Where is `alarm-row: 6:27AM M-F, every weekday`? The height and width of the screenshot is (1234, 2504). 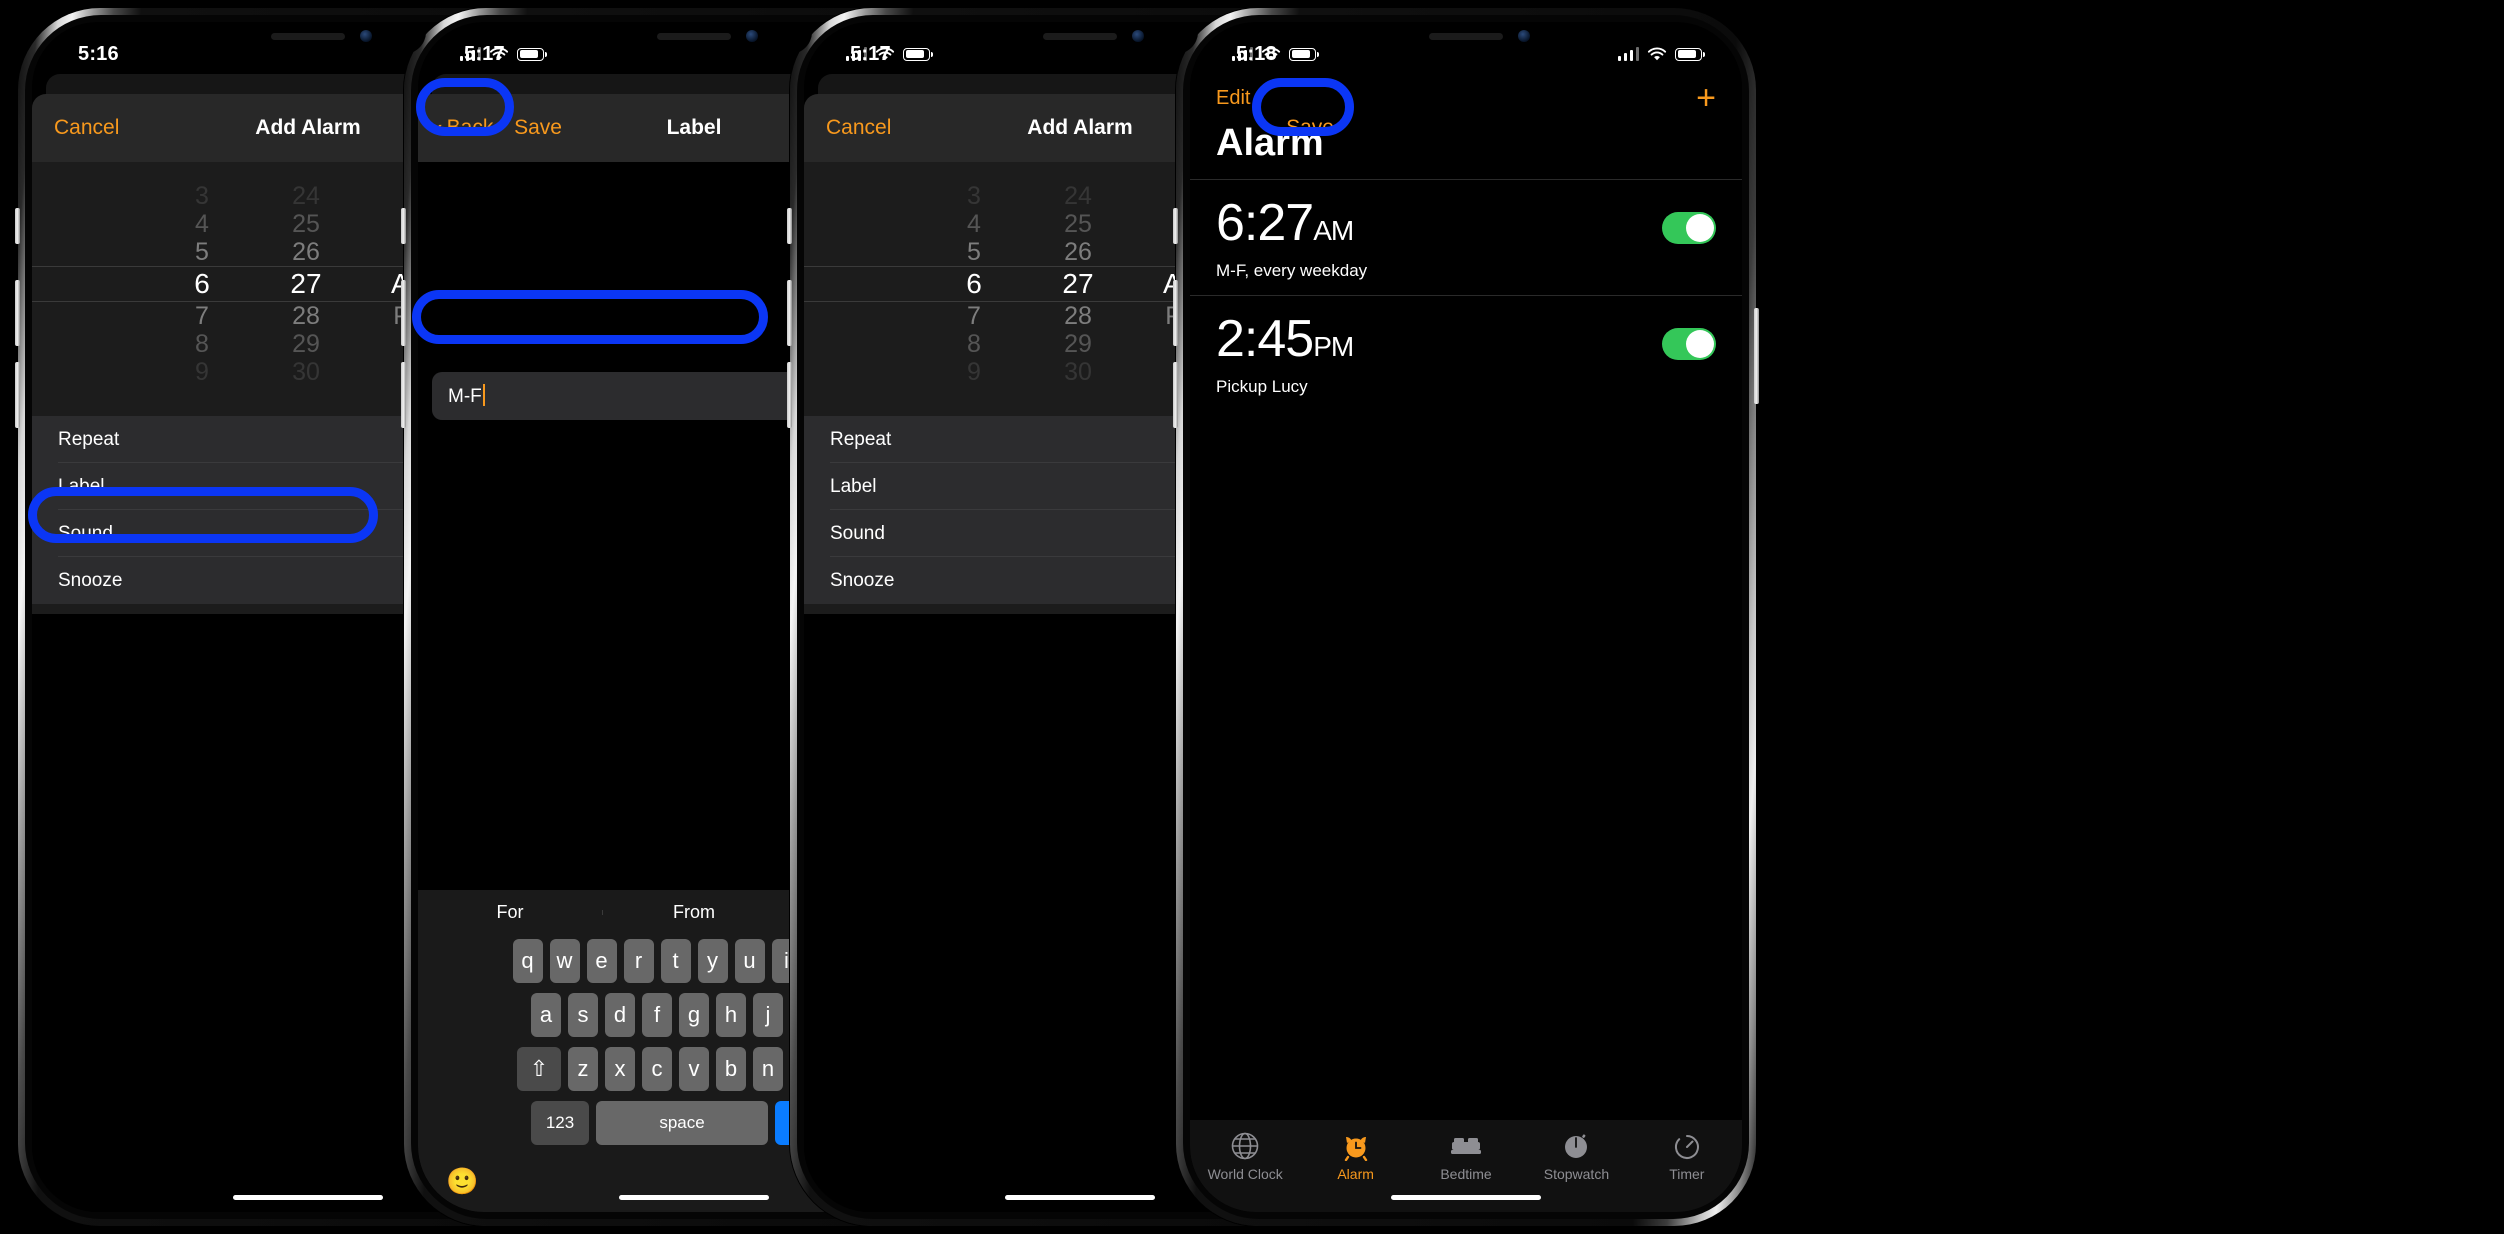
alarm-row: 6:27AM M-F, every weekday is located at coordinates (1466, 237).